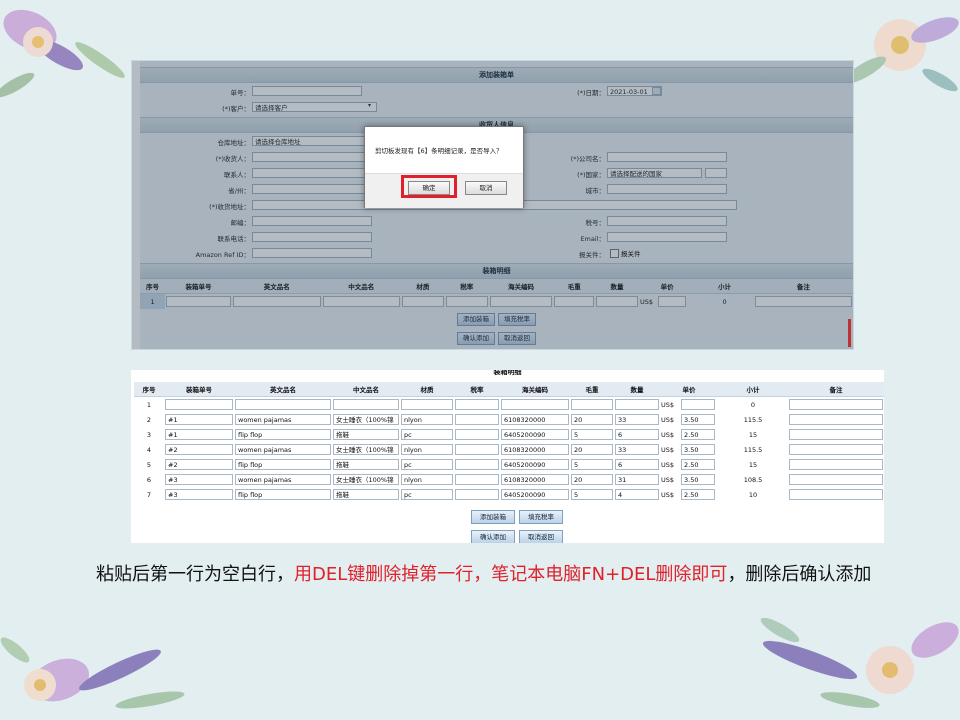 This screenshot has height=720, width=960. What do you see at coordinates (493, 536) in the screenshot?
I see `confirm-add-button: 确认添加` at bounding box center [493, 536].